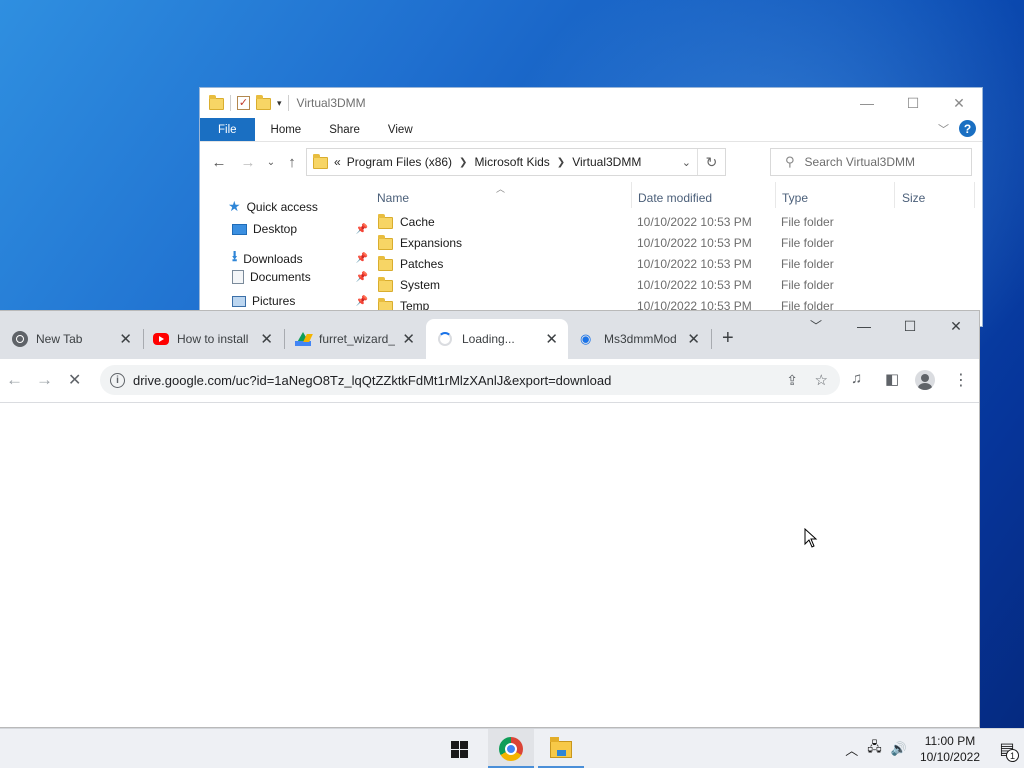 The image size is (1024, 768). Describe the element at coordinates (943, 129) in the screenshot. I see `expand-ribbon-icon: ﹀` at that location.